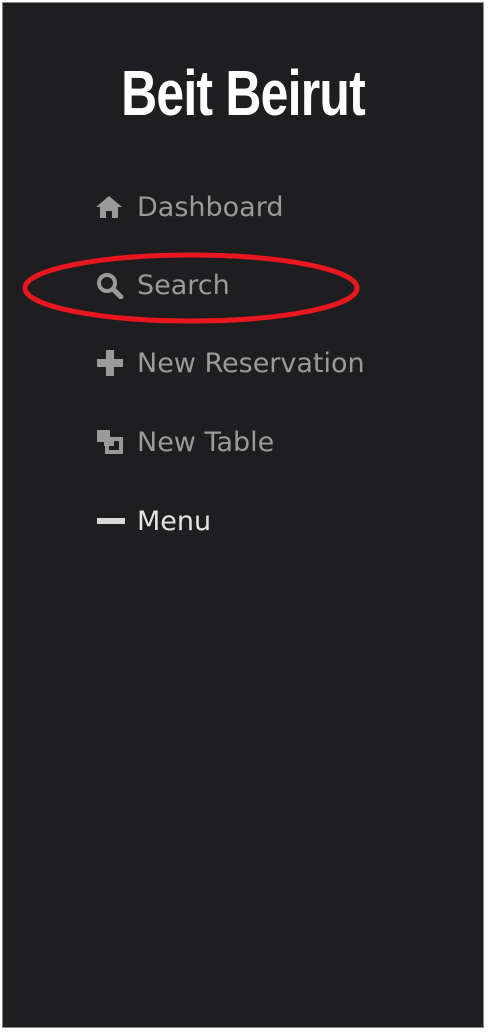  What do you see at coordinates (191, 288) in the screenshot?
I see `highlight-ellipse` at bounding box center [191, 288].